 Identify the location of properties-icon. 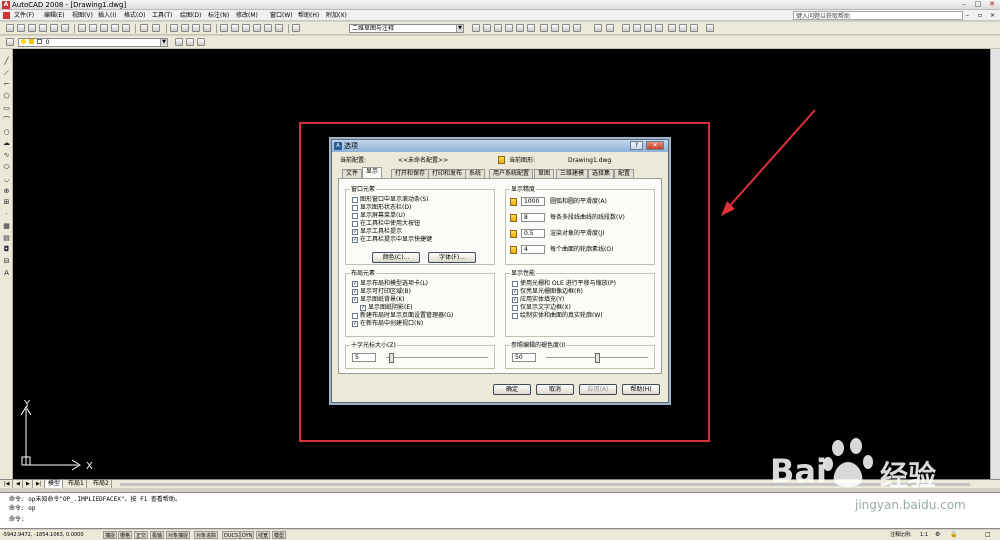
(672, 28).